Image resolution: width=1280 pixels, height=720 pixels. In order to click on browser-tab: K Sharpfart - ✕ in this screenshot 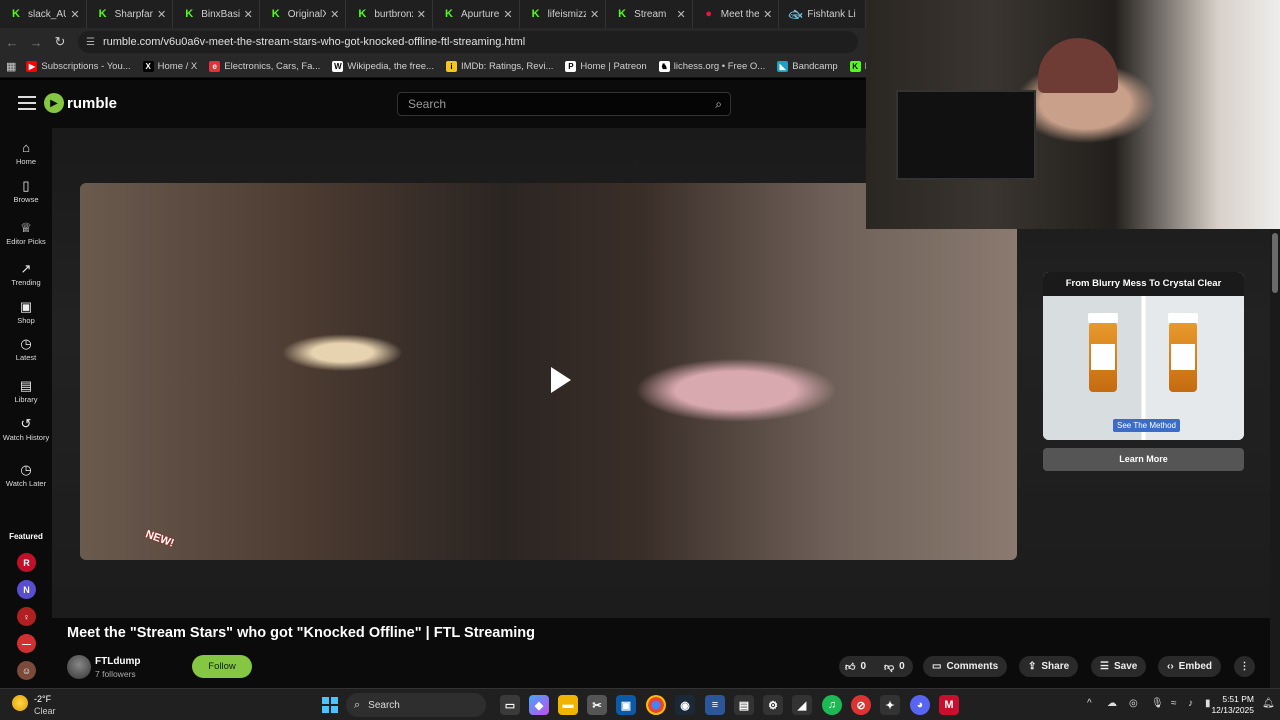, I will do `click(130, 14)`.